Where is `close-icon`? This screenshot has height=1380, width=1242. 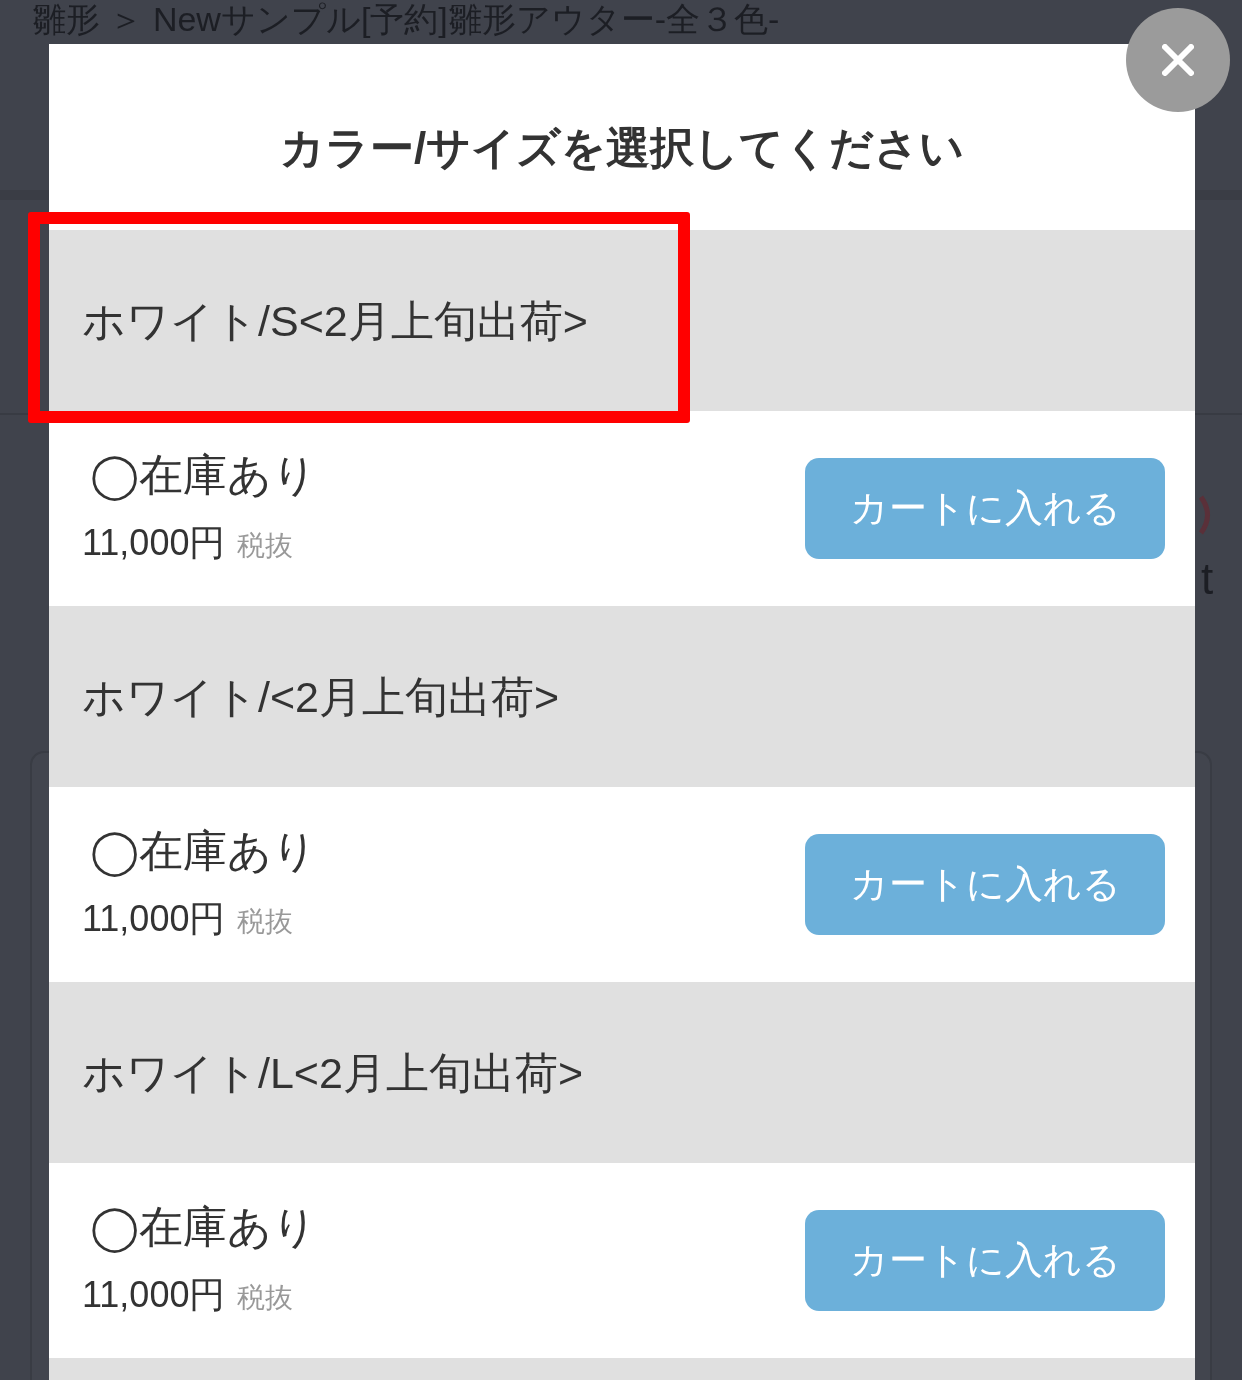 close-icon is located at coordinates (1178, 60).